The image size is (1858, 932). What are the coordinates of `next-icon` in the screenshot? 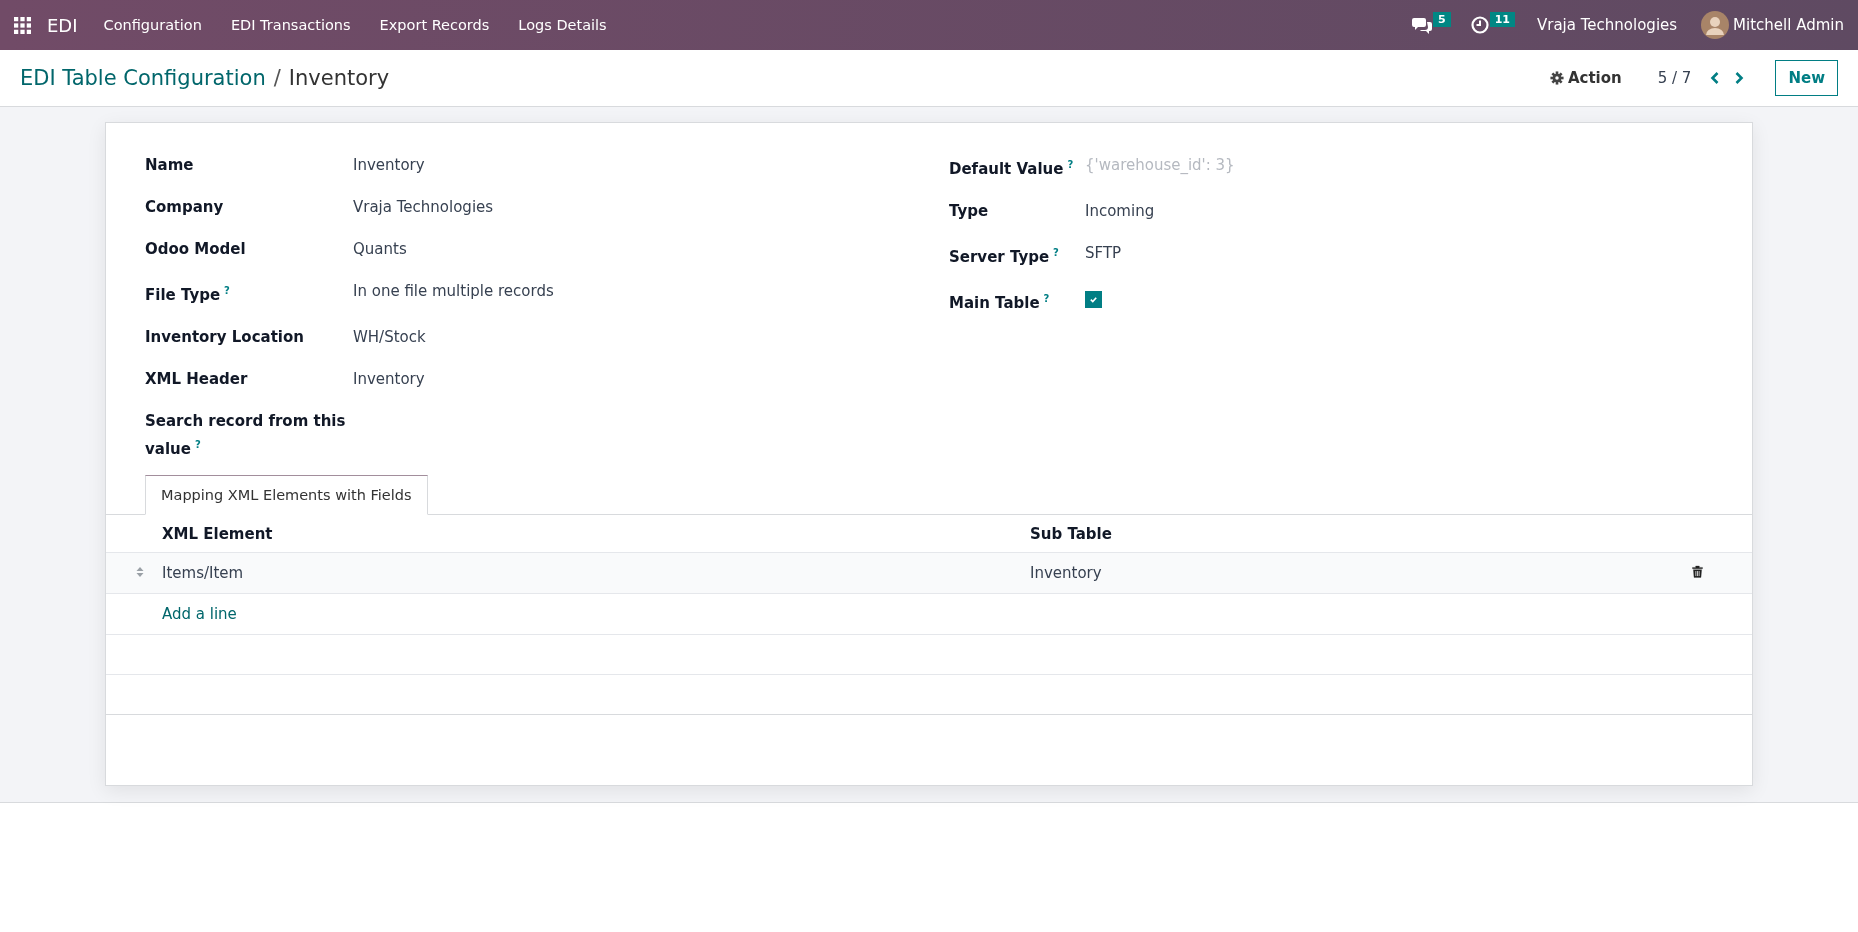 It's located at (1739, 78).